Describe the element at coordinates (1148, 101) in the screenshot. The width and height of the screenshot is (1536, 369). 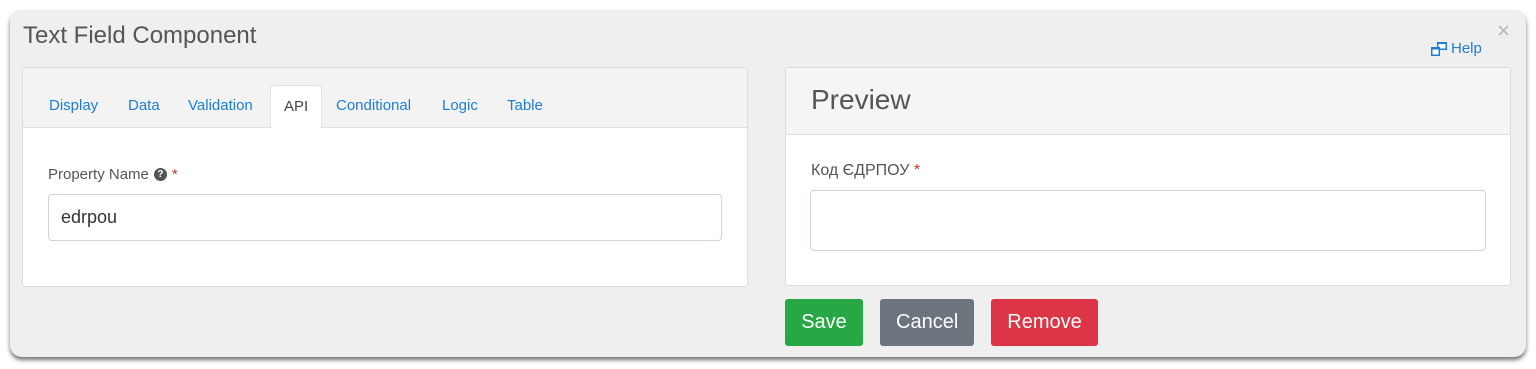
I see `preview-title: Preview` at that location.